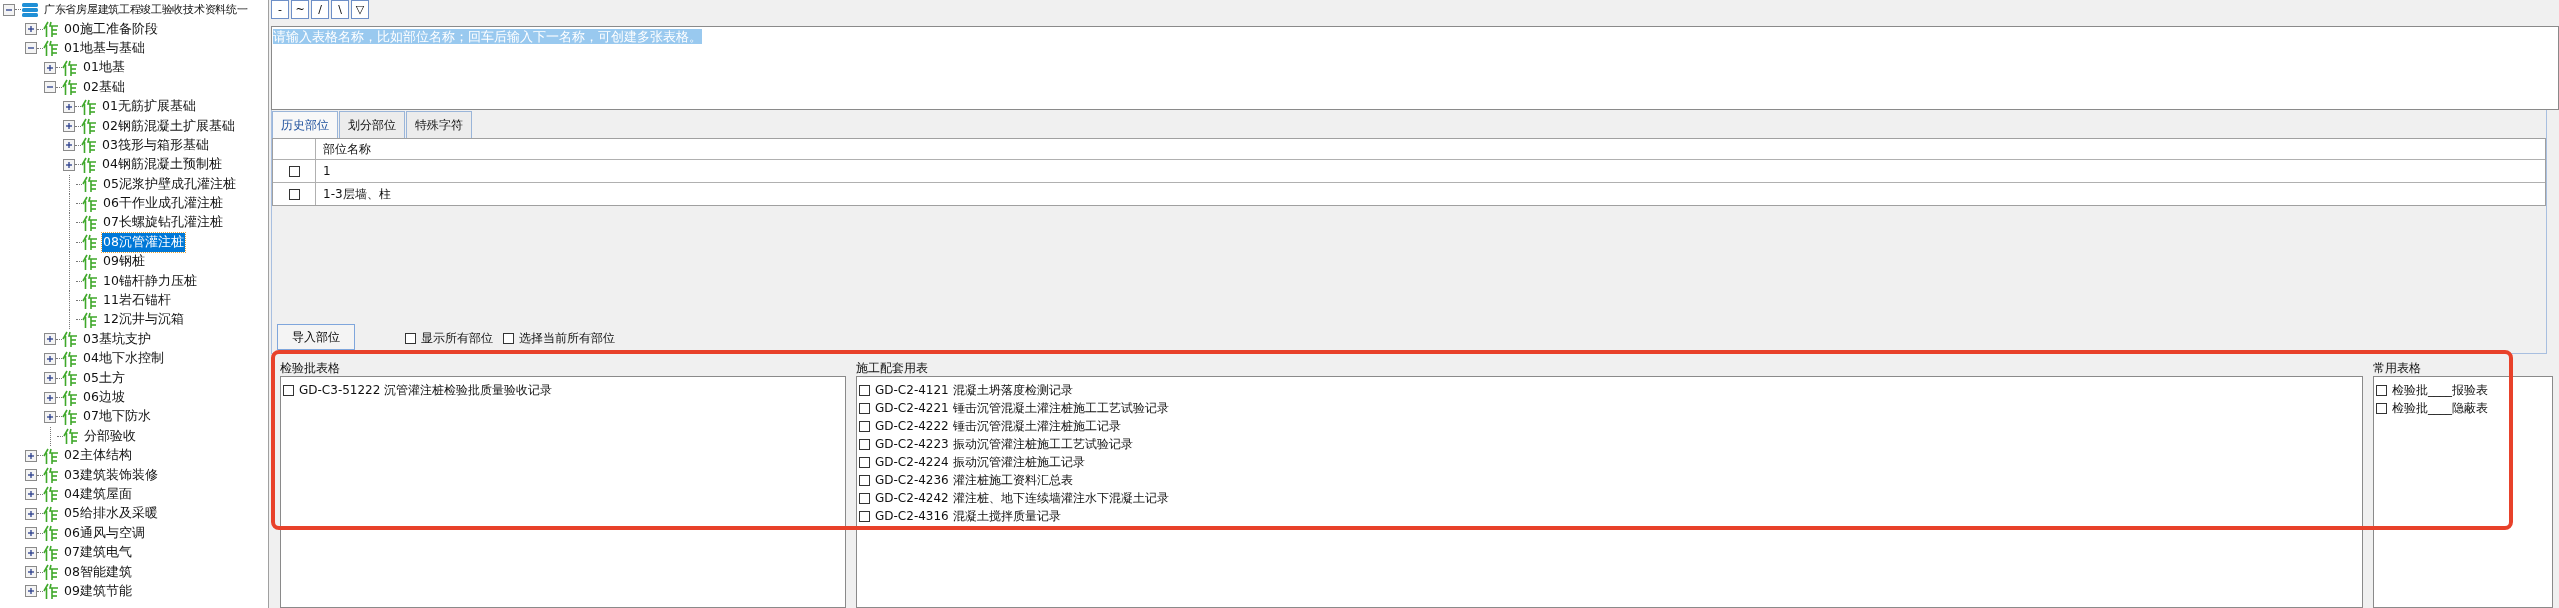 Image resolution: width=2559 pixels, height=608 pixels. Describe the element at coordinates (974, 390) in the screenshot. I see `list-item: GD-C2-4121 混凝土坍落度检测记录` at that location.